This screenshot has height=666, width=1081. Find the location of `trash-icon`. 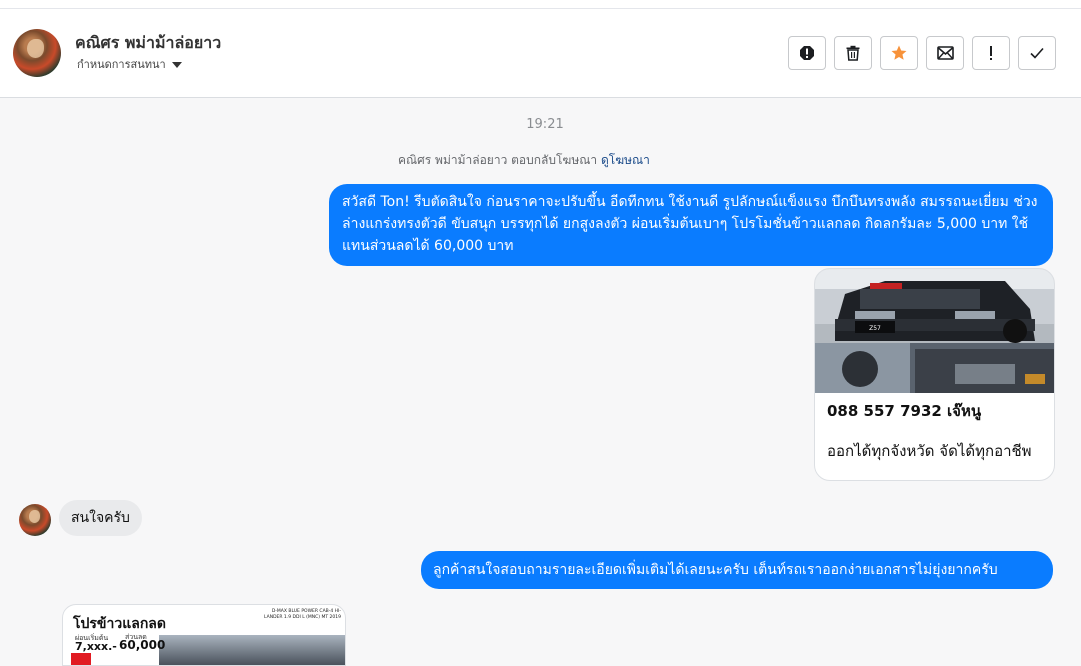

trash-icon is located at coordinates (853, 53).